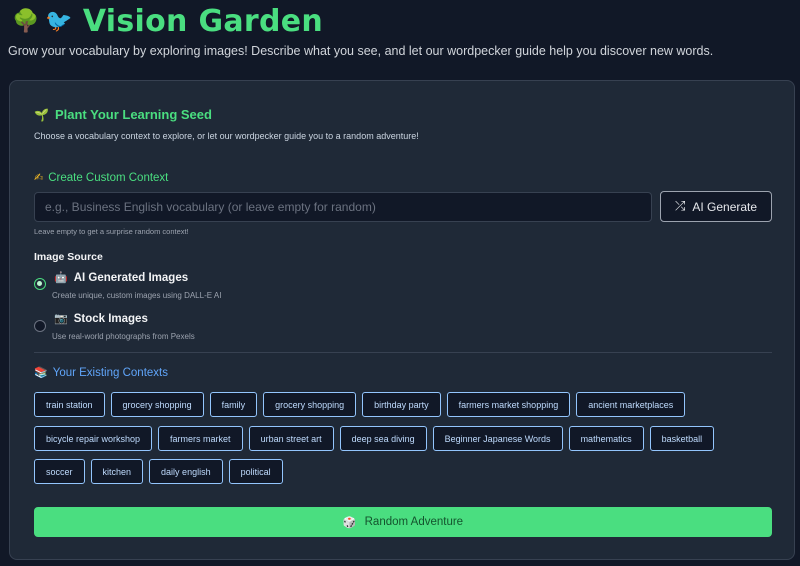 The height and width of the screenshot is (566, 800). What do you see at coordinates (383, 438) in the screenshot?
I see `context-tag: deep sea diving` at bounding box center [383, 438].